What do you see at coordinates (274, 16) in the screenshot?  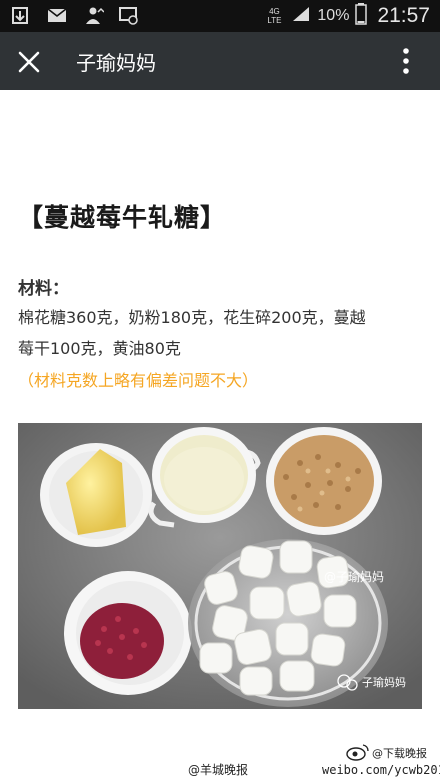 I see `network-type-label: 4G LTE` at bounding box center [274, 16].